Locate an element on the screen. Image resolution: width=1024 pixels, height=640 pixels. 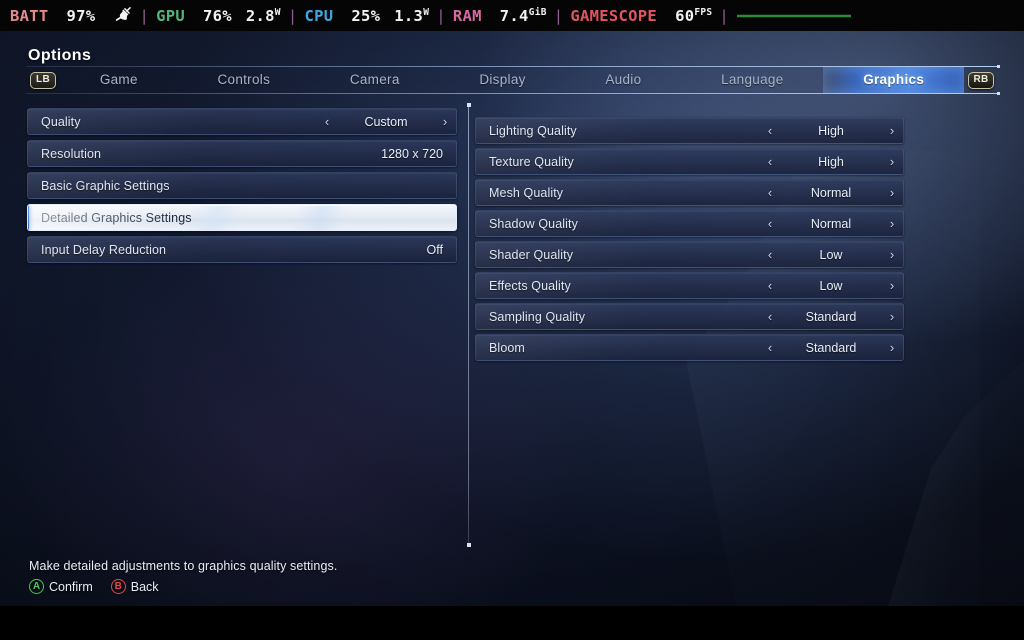
setting-label-shadow-quality: Shadow Quality is located at coordinates (533, 223).